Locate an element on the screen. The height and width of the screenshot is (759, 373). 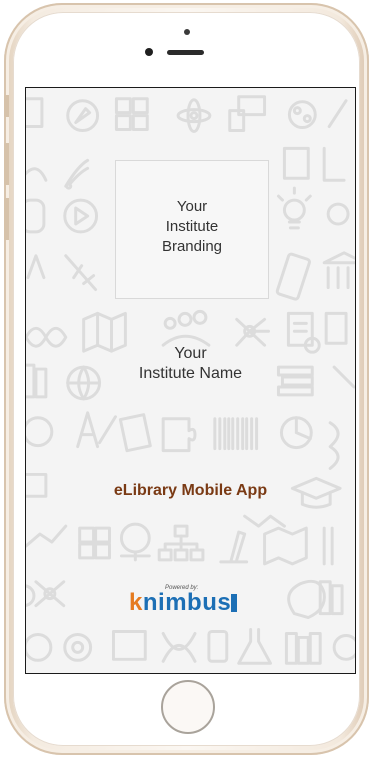
book-icon is located at coordinates (35, 113).